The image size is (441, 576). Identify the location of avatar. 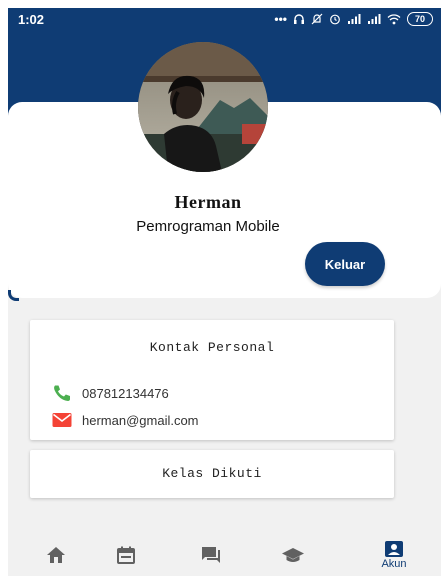
(203, 107).